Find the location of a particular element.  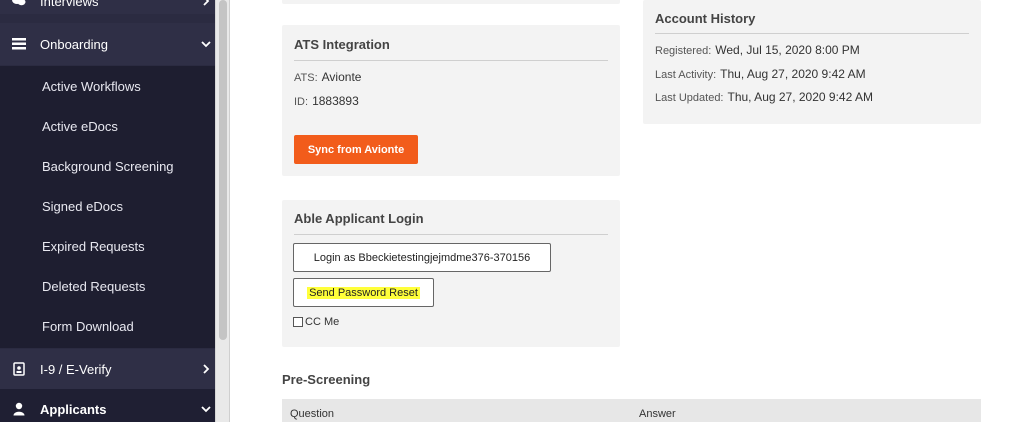

sidebar-item-label: I-9 / E-Verify is located at coordinates (76, 369).